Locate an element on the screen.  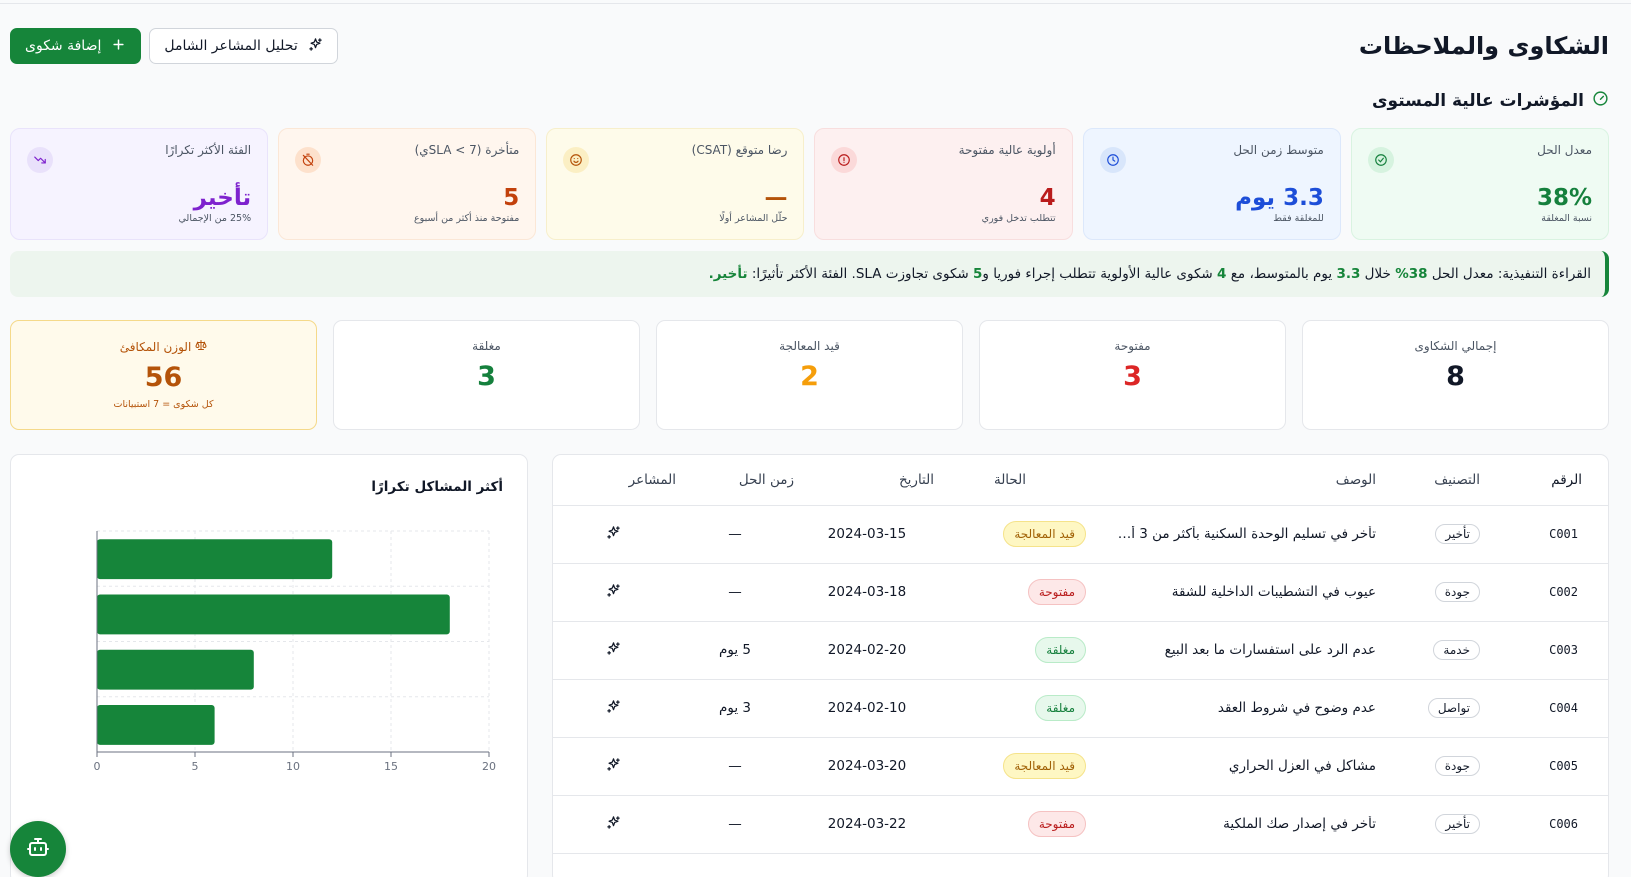
description-text: تأخر في إصدار صك الملكية is located at coordinates (1299, 824).